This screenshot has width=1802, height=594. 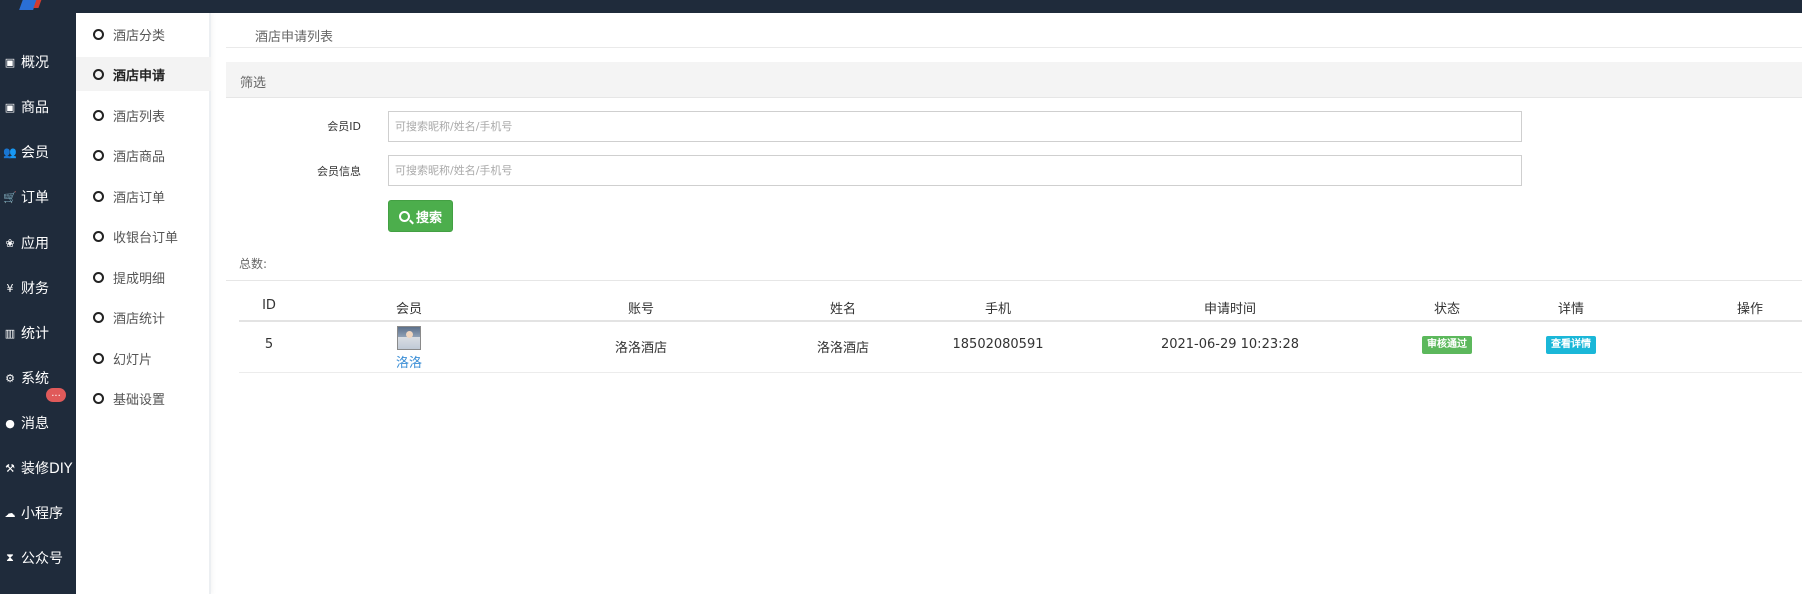 I want to click on archive-icon: ▣, so click(x=10, y=62).